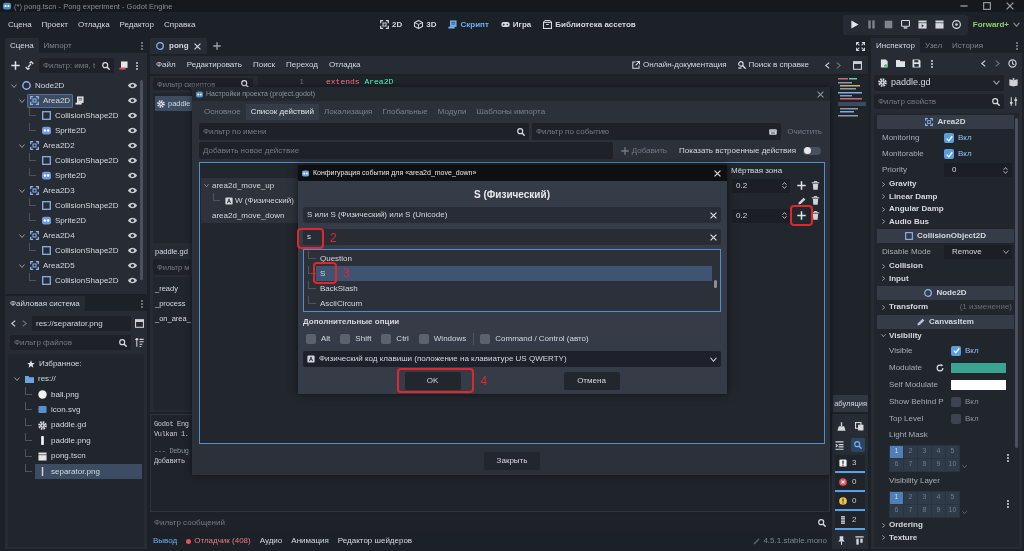  What do you see at coordinates (165, 541) in the screenshot?
I see `bottom-tab: Вывод` at bounding box center [165, 541].